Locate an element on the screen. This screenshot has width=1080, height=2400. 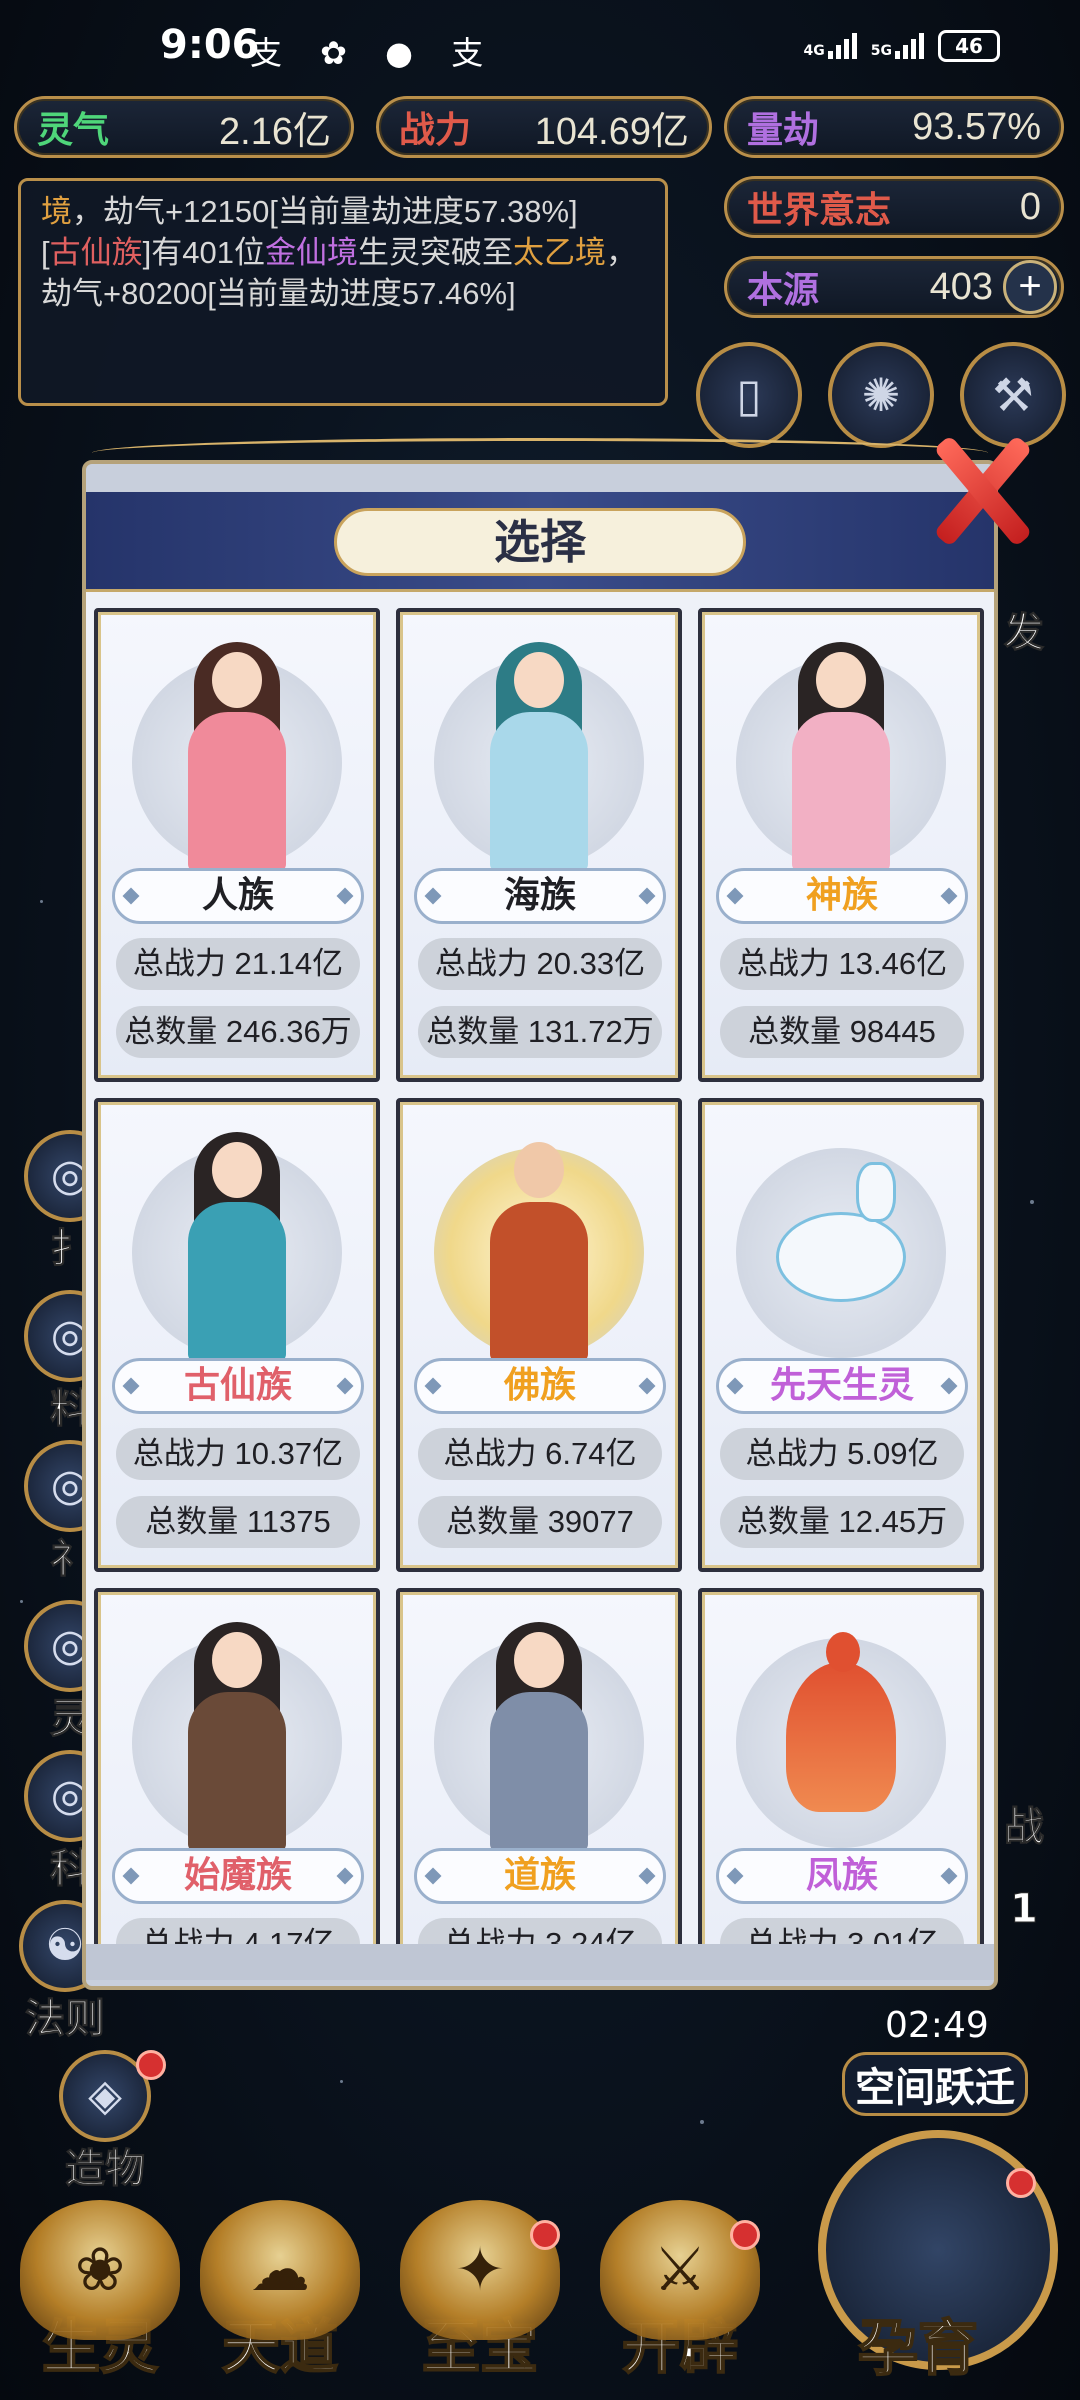
log-realm: 金仙境 is located at coordinates (311, 252).